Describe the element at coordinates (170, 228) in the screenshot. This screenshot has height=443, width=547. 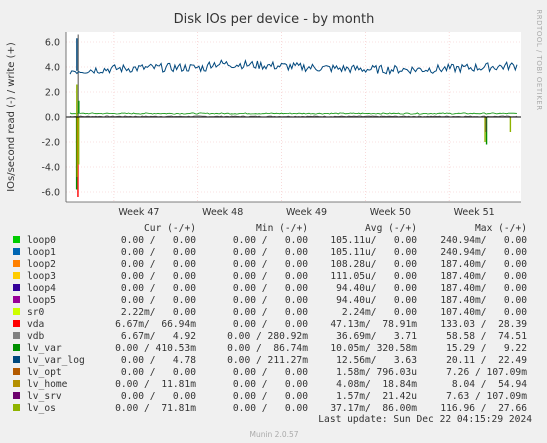
I see `legend-header-cur: Cur (-/+)` at that location.